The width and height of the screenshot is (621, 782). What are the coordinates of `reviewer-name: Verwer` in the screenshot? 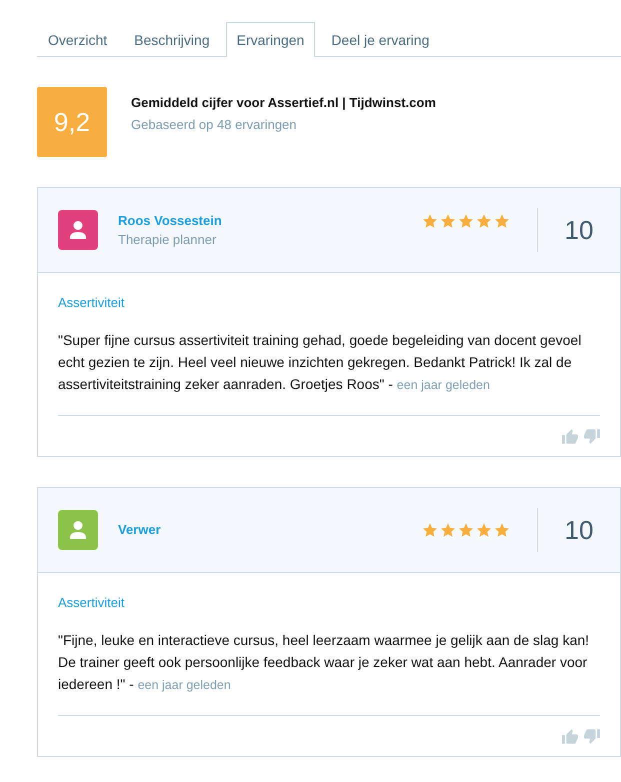 It's located at (139, 530).